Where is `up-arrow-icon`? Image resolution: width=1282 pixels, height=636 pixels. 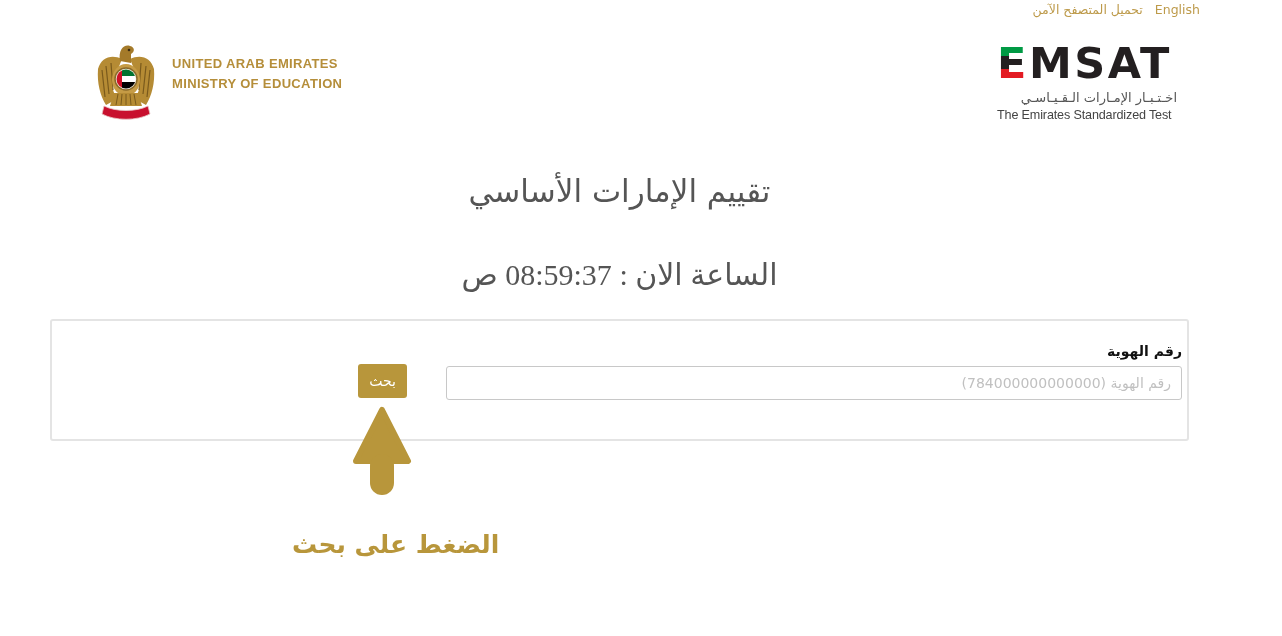
up-arrow-icon is located at coordinates (382, 451).